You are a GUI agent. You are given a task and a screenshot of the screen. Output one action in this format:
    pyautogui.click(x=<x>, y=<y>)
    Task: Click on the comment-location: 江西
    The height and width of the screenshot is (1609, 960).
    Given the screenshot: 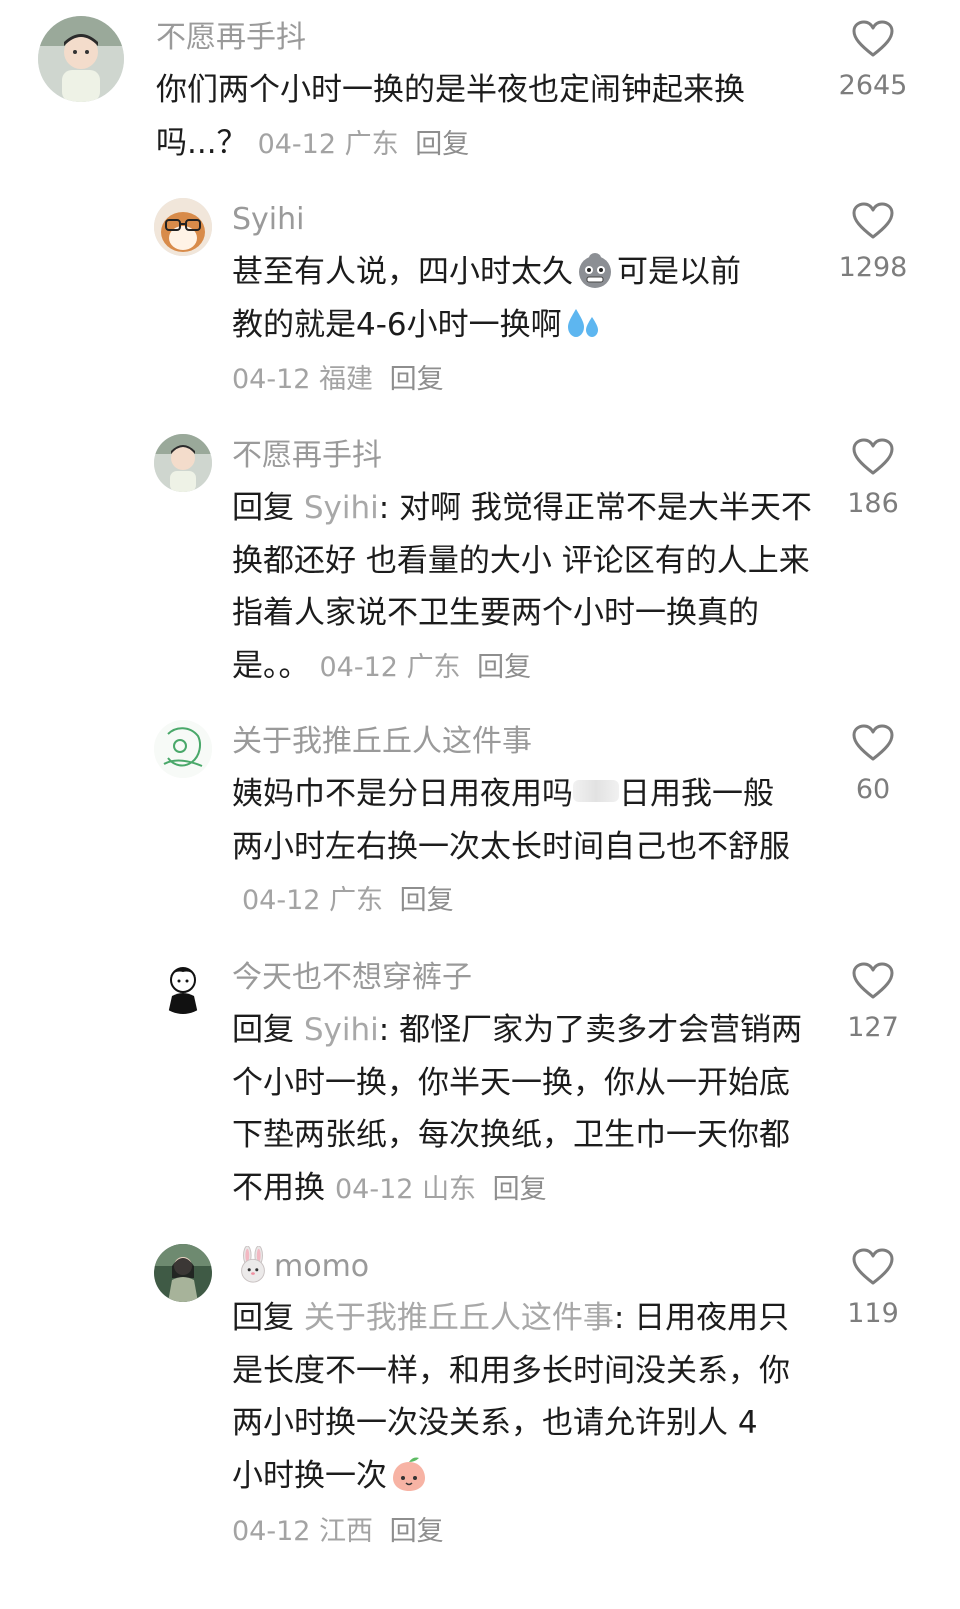 What is the action you would take?
    pyautogui.click(x=346, y=1531)
    